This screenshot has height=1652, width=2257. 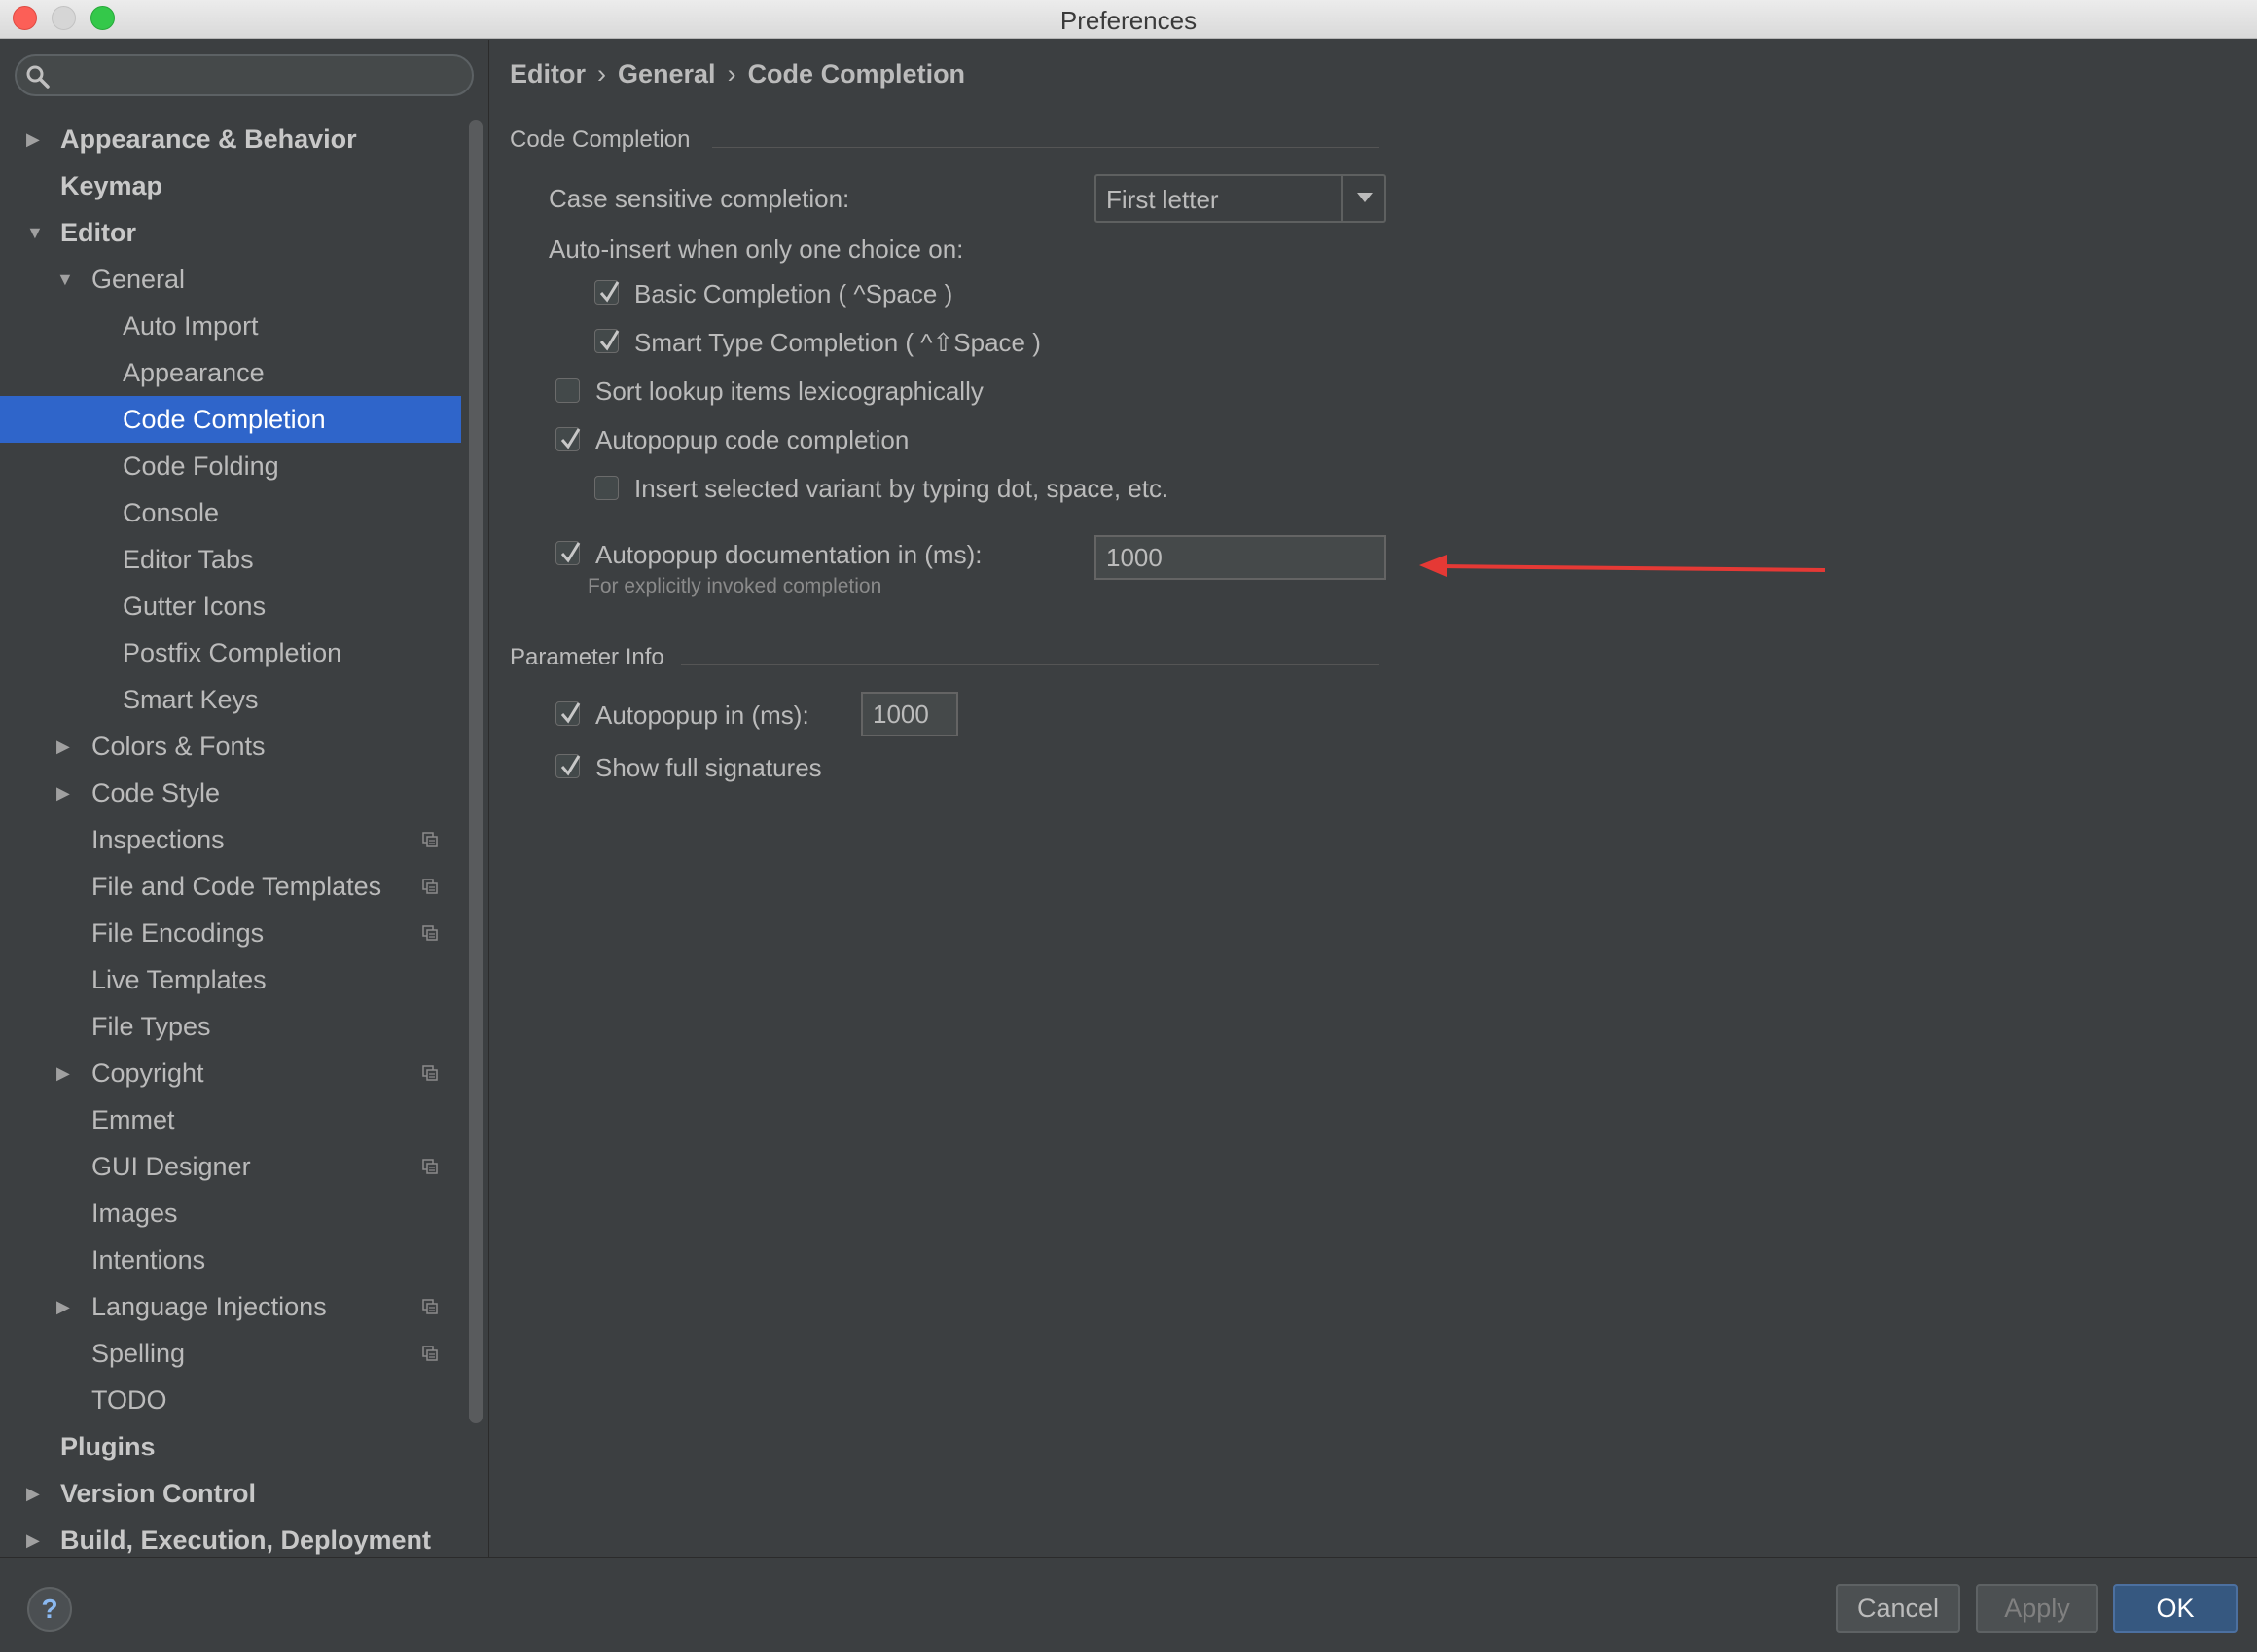 I want to click on parameter-autopopup-delay-input, so click(x=910, y=714).